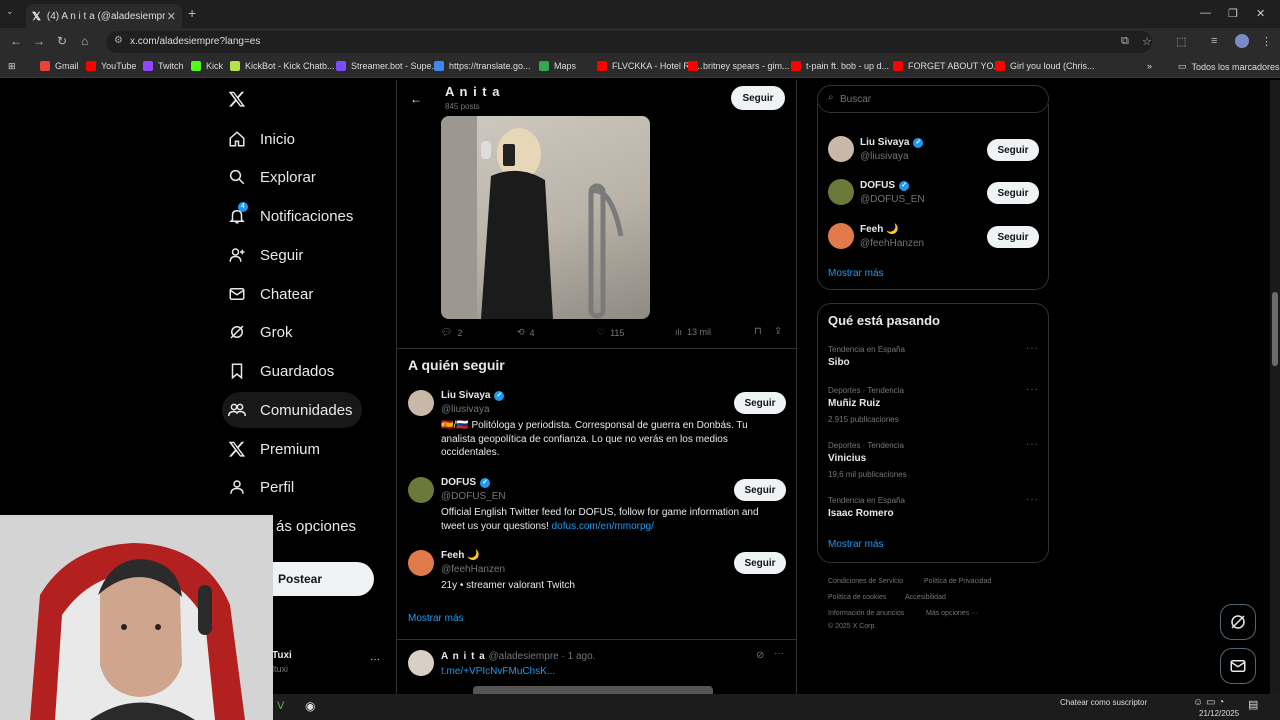  I want to click on trends-show-more: Mostrar más, so click(856, 544).